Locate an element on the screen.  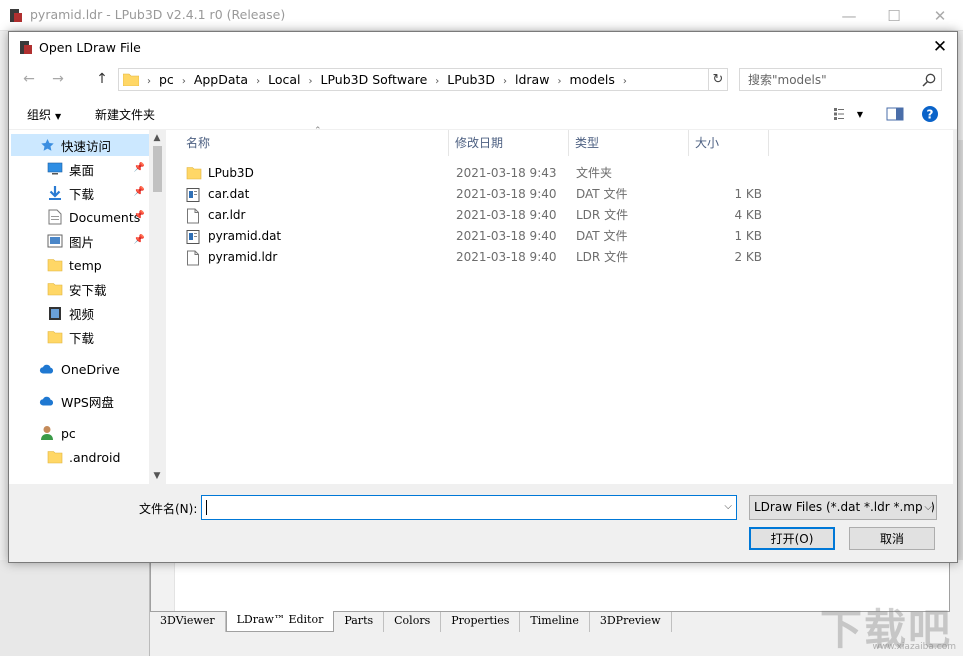
file-row: LPub3D2021-03-18 9:43文件夹 is located at coordinates (466, 173).